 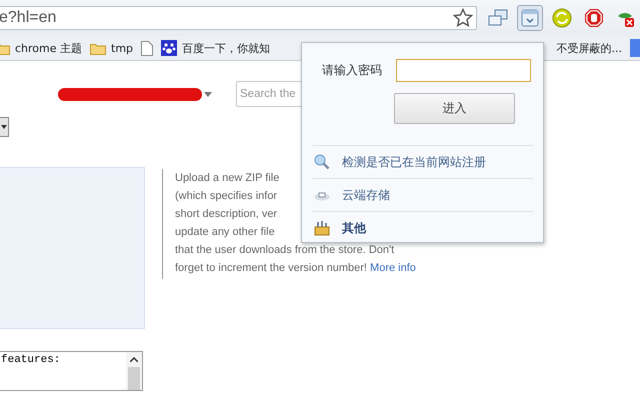 I want to click on paw-icon, so click(x=169, y=48).